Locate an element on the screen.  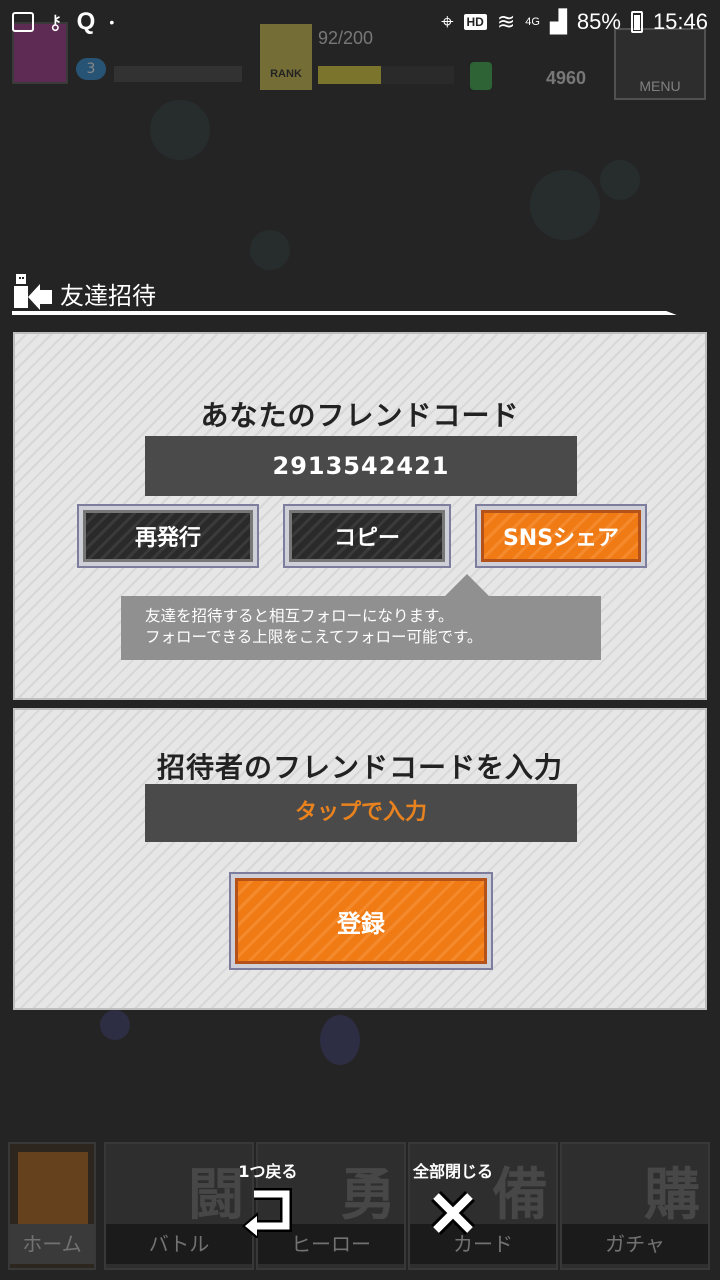
key-icon: ⚷ is located at coordinates (55, 22).